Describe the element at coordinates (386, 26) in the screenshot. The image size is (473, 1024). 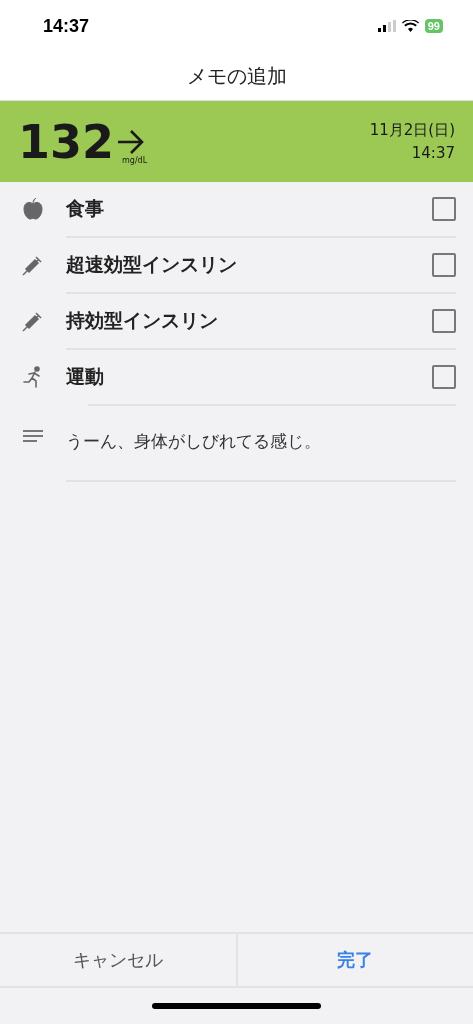
I see `signal-icon` at that location.